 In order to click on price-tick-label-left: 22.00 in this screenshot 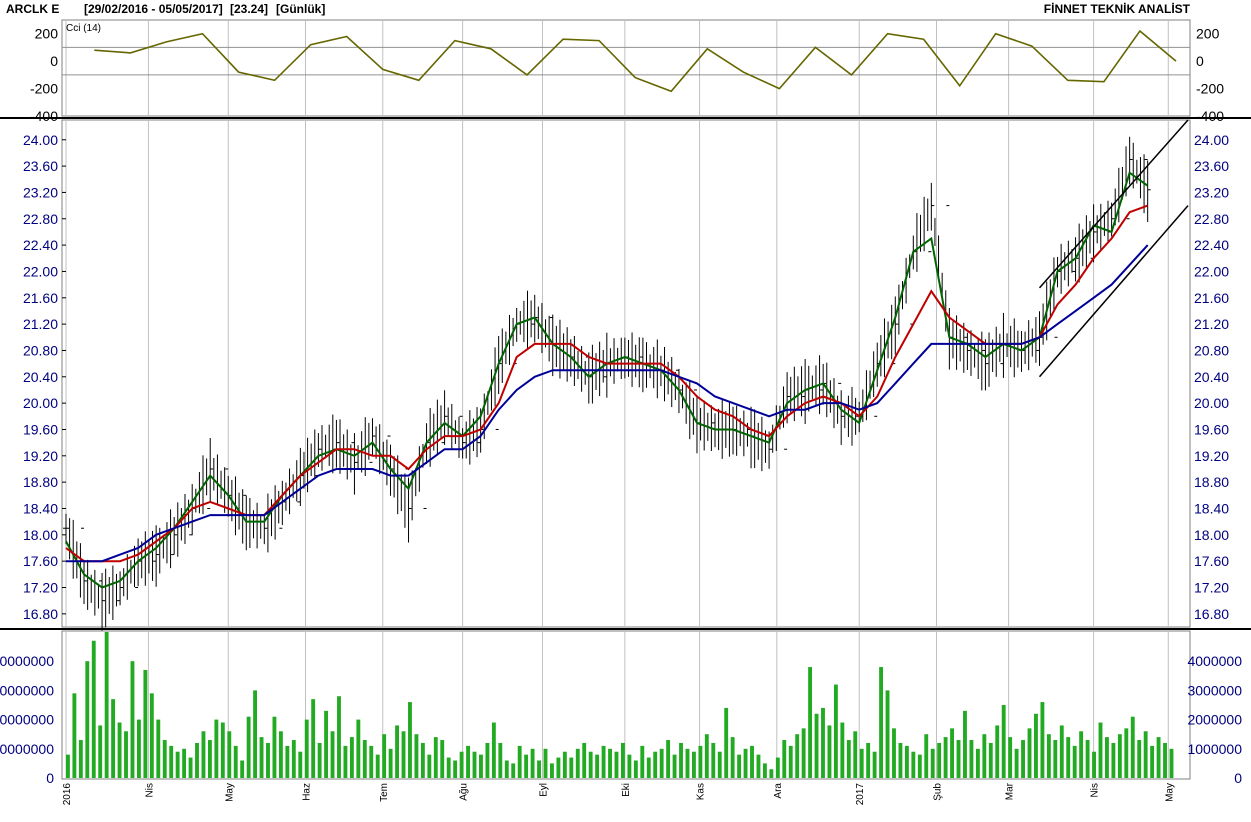, I will do `click(40, 271)`.